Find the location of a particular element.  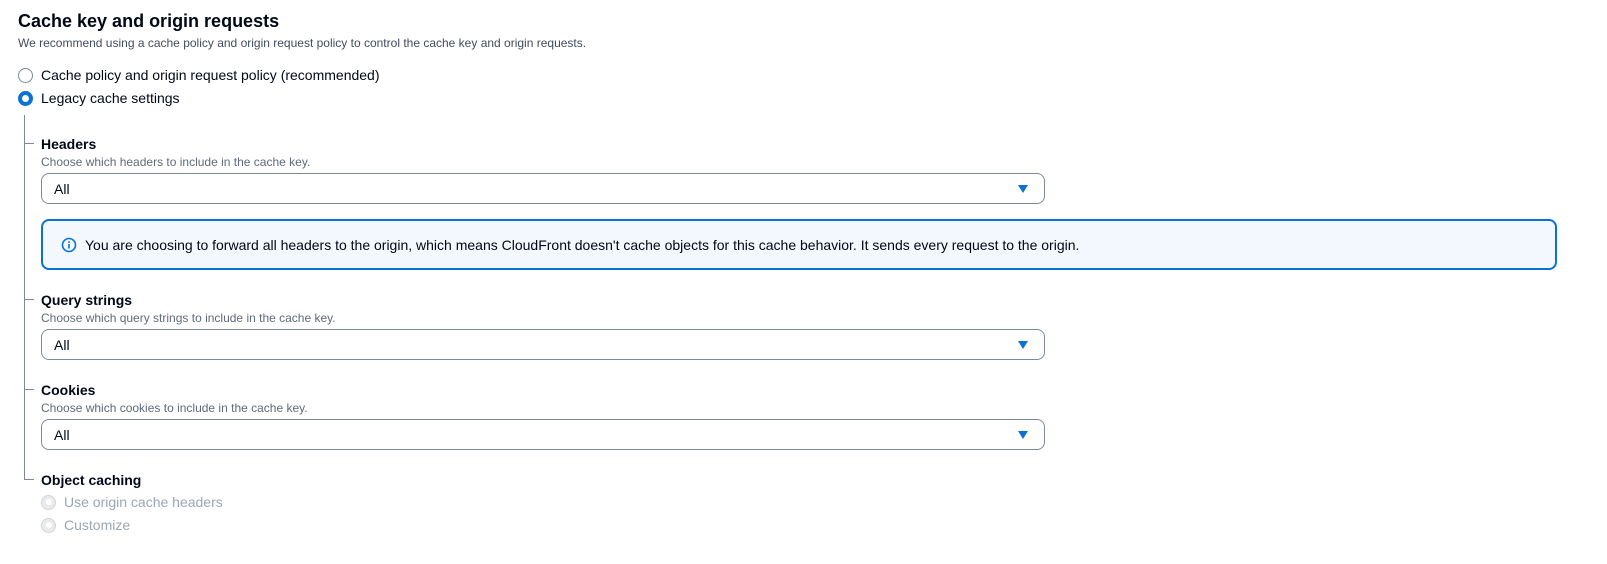

tree-branch-cookies is located at coordinates (29, 389).